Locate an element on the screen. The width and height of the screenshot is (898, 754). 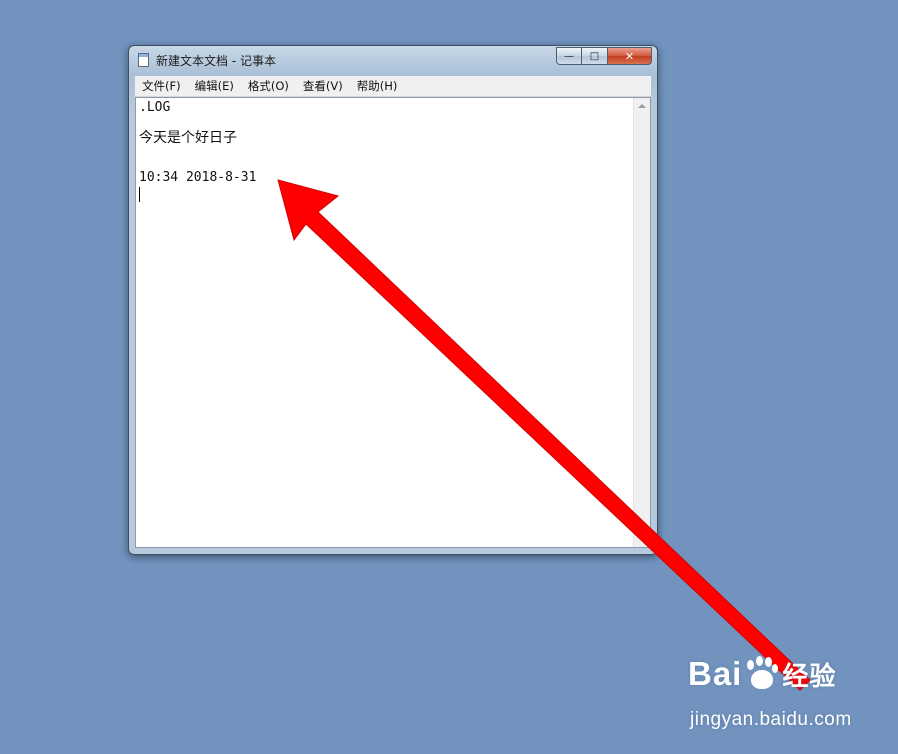
editor-line-text: 今天是个好日子 is located at coordinates (188, 138).